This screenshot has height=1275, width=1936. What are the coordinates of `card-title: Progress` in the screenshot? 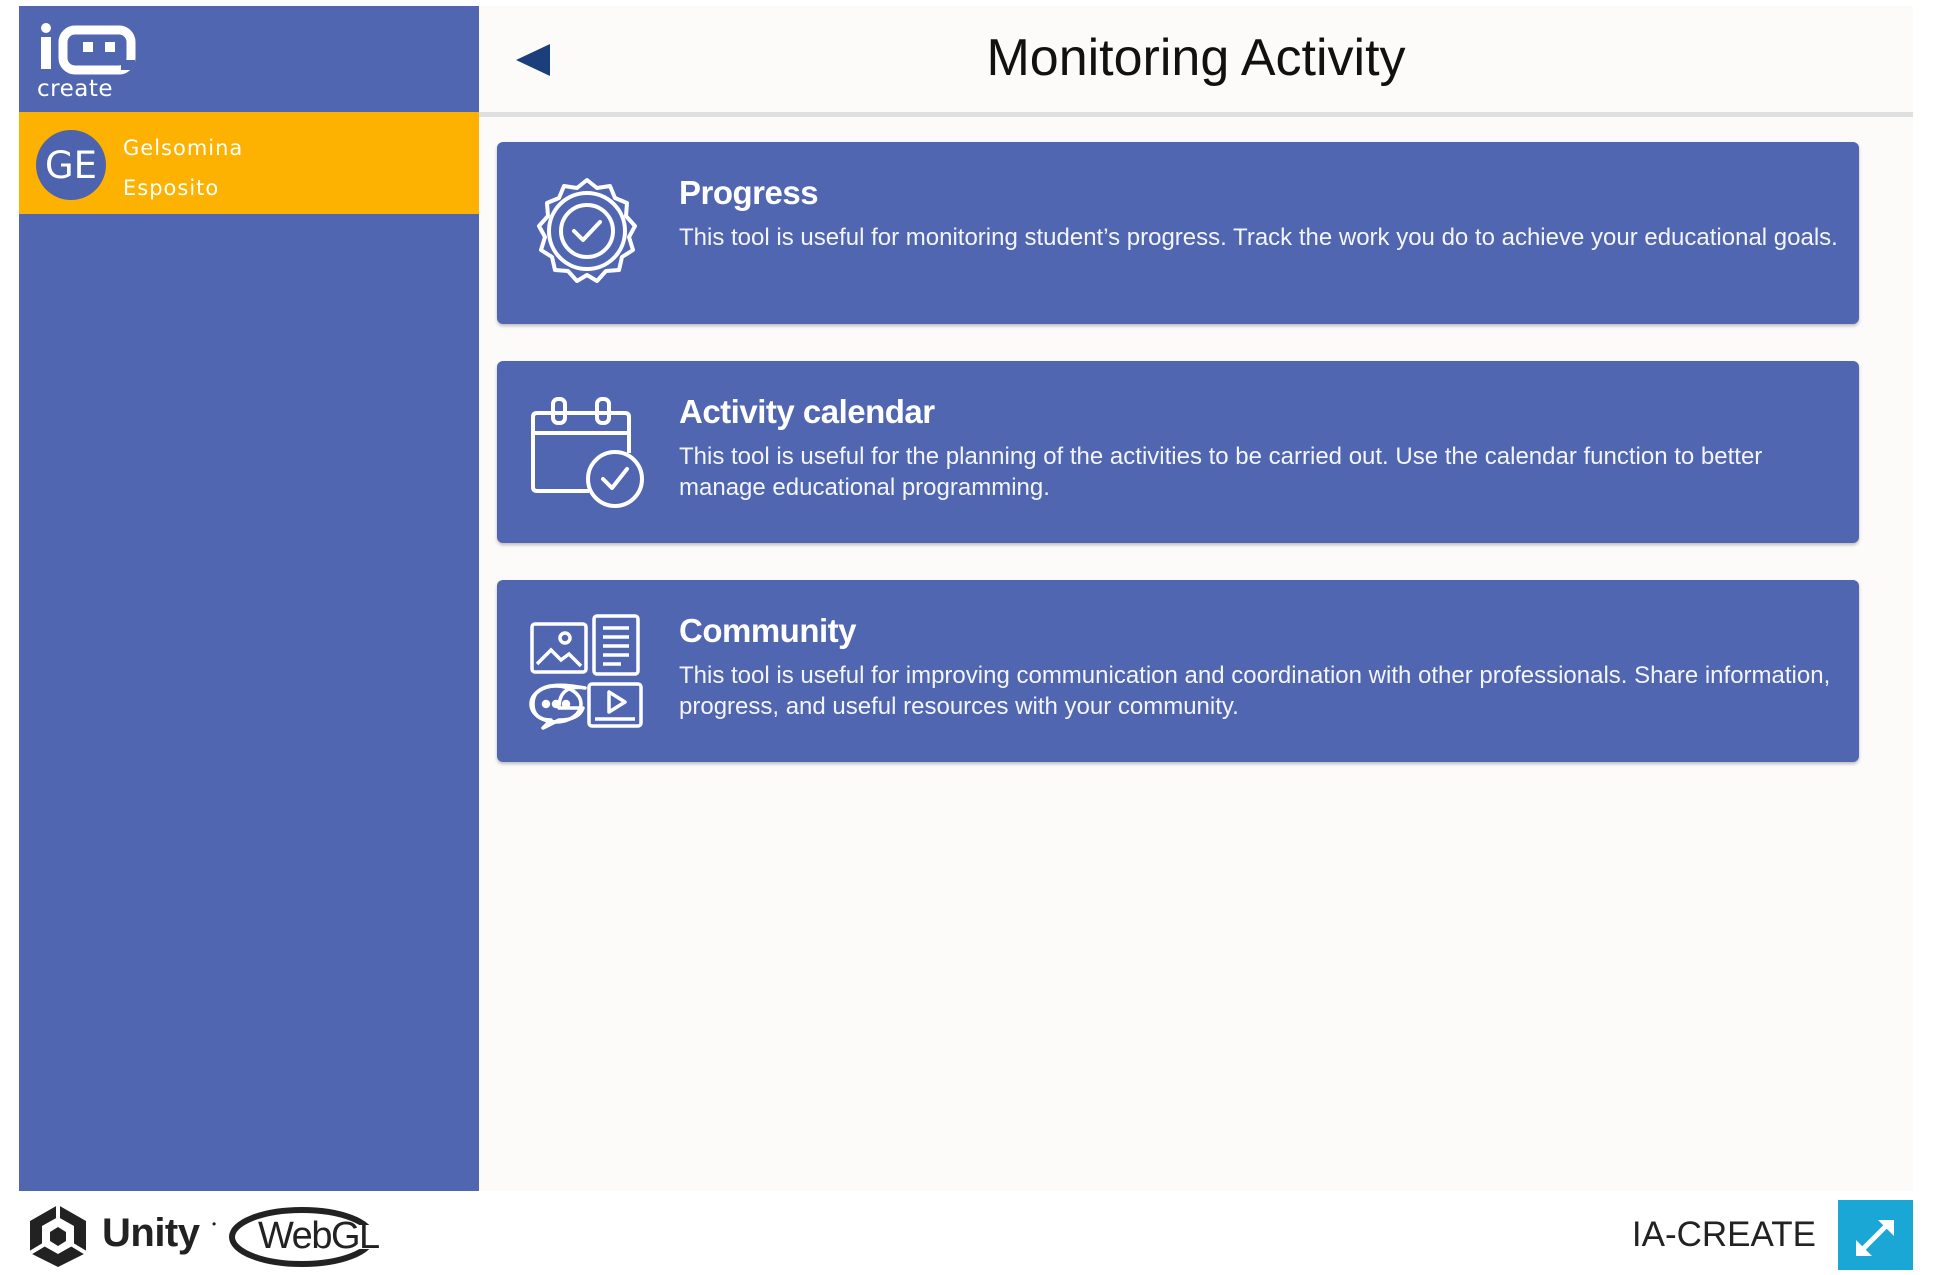 It's located at (749, 192).